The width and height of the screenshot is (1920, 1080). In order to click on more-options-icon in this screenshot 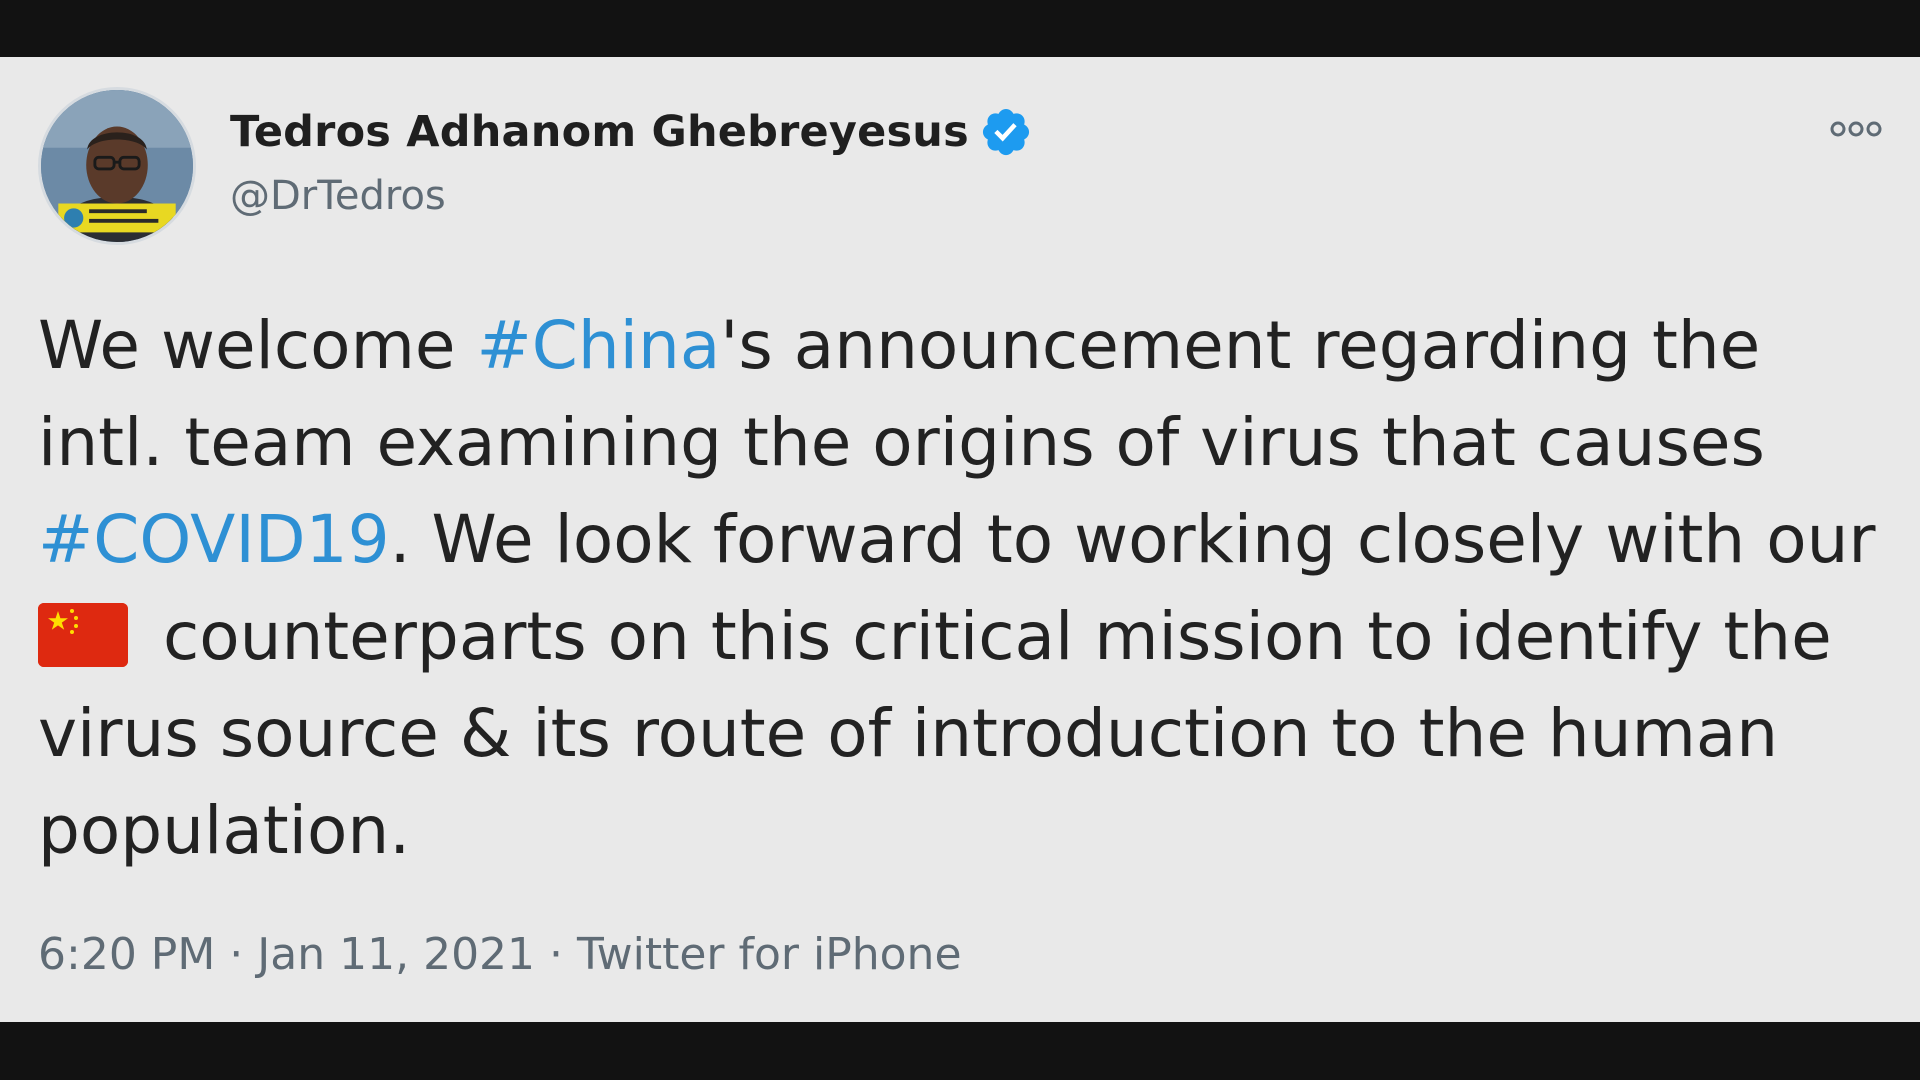, I will do `click(1856, 129)`.